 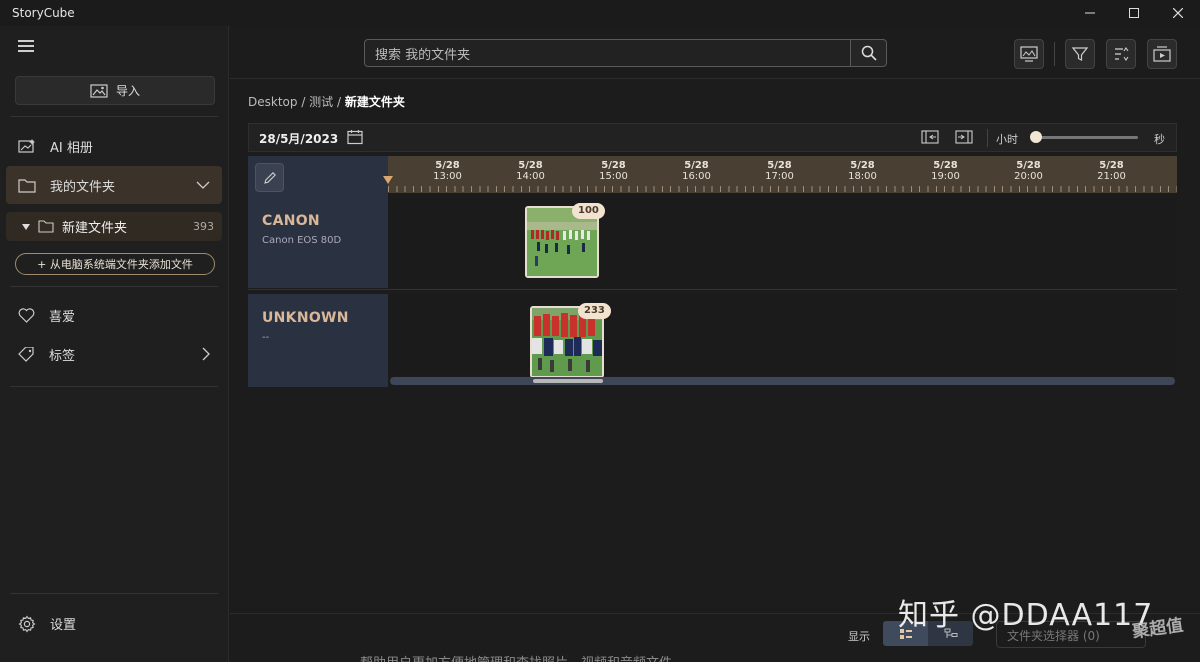 What do you see at coordinates (782, 242) in the screenshot?
I see `row-lane-canon` at bounding box center [782, 242].